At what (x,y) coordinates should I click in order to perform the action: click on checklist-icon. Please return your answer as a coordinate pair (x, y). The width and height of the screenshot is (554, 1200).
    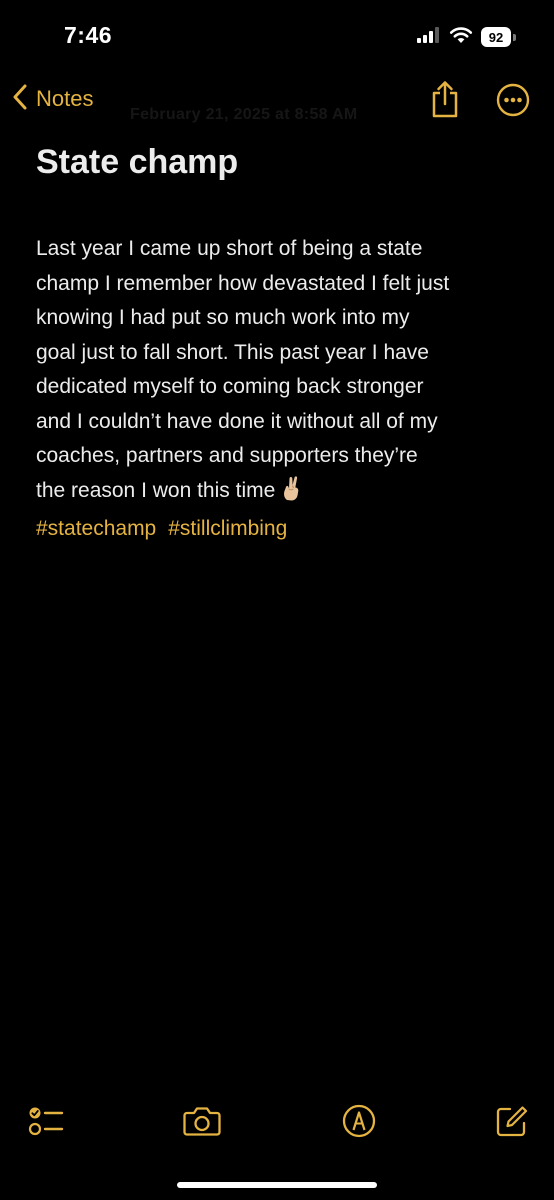
    Looking at the image, I should click on (46, 1121).